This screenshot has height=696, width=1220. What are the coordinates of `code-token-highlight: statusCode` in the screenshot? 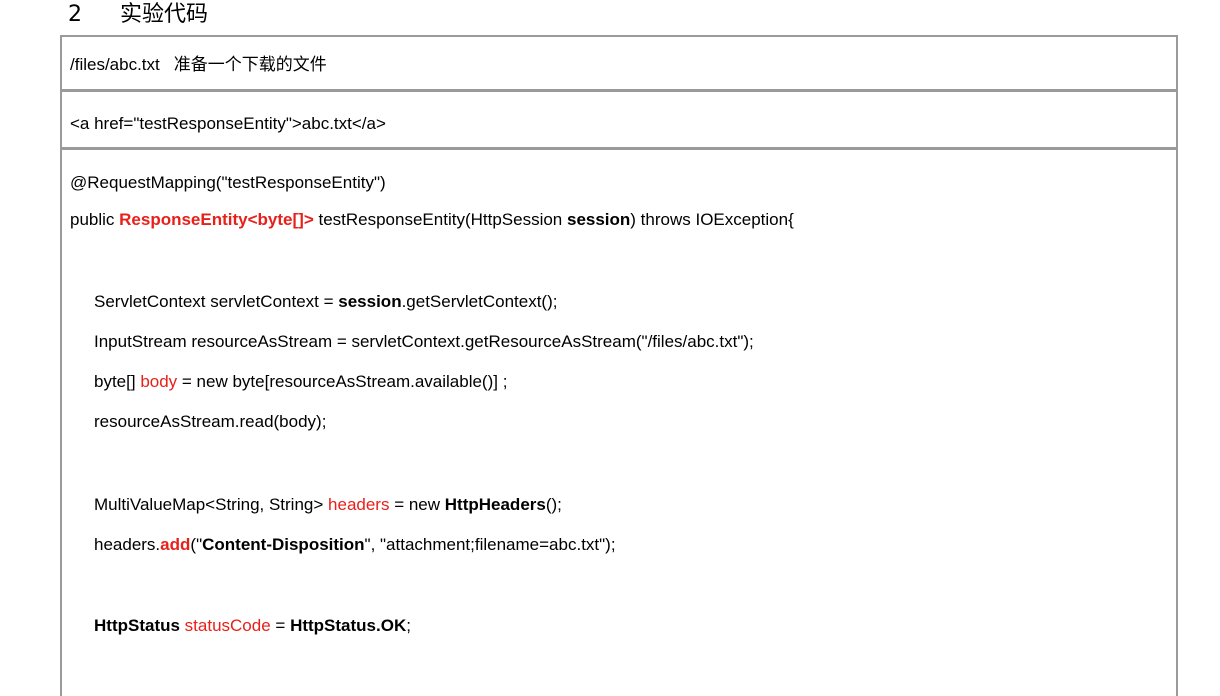 It's located at (225, 625).